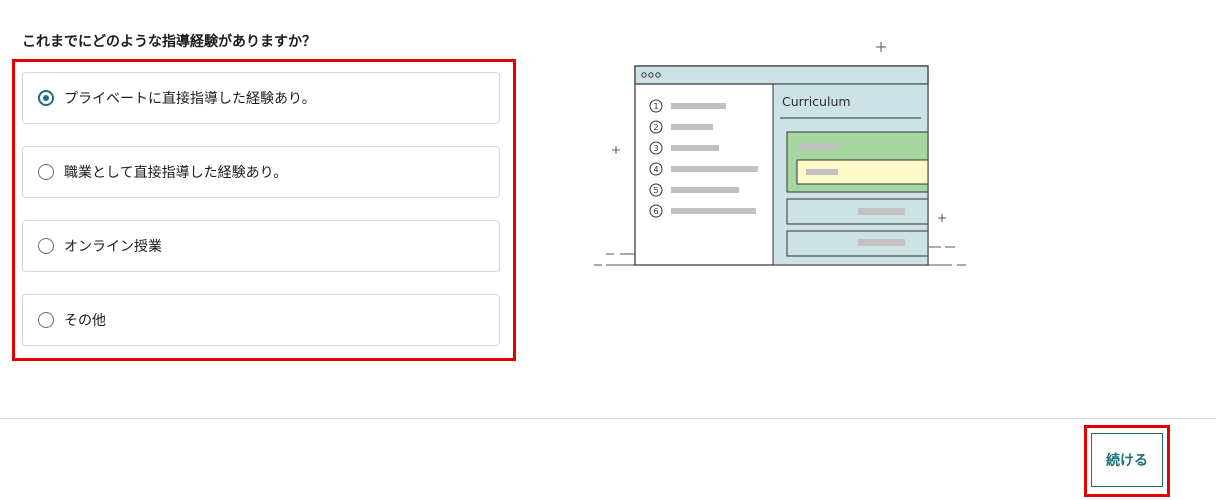 Image resolution: width=1216 pixels, height=500 pixels. What do you see at coordinates (655, 169) in the screenshot?
I see `list-number: 4` at bounding box center [655, 169].